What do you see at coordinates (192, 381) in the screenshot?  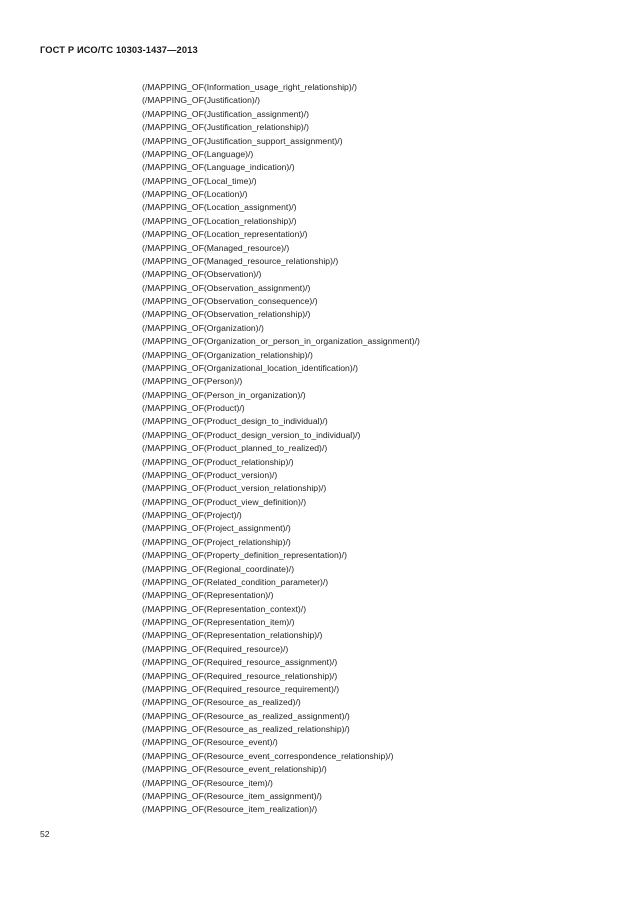 I see `mapping-of-line: (/MAPPING_OF(Person)/)` at bounding box center [192, 381].